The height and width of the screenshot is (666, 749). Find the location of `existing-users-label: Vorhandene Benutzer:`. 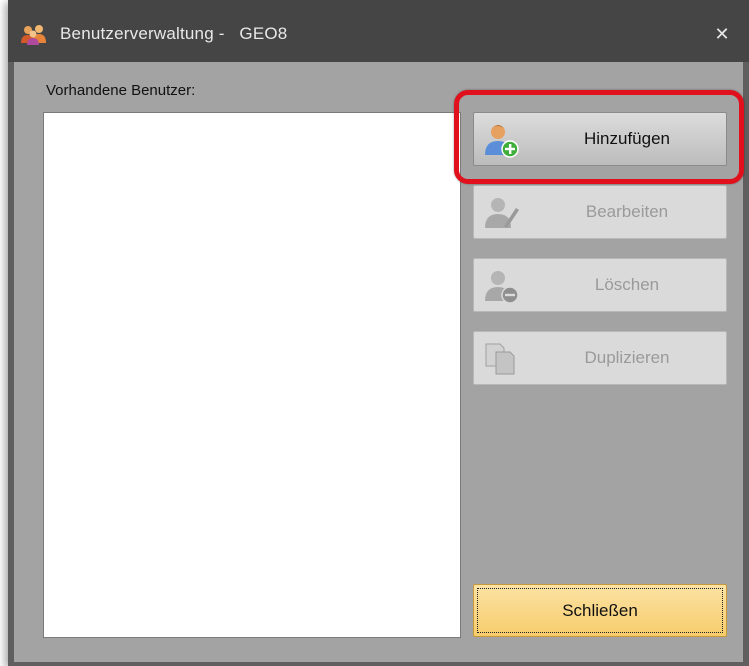

existing-users-label: Vorhandene Benutzer: is located at coordinates (121, 90).